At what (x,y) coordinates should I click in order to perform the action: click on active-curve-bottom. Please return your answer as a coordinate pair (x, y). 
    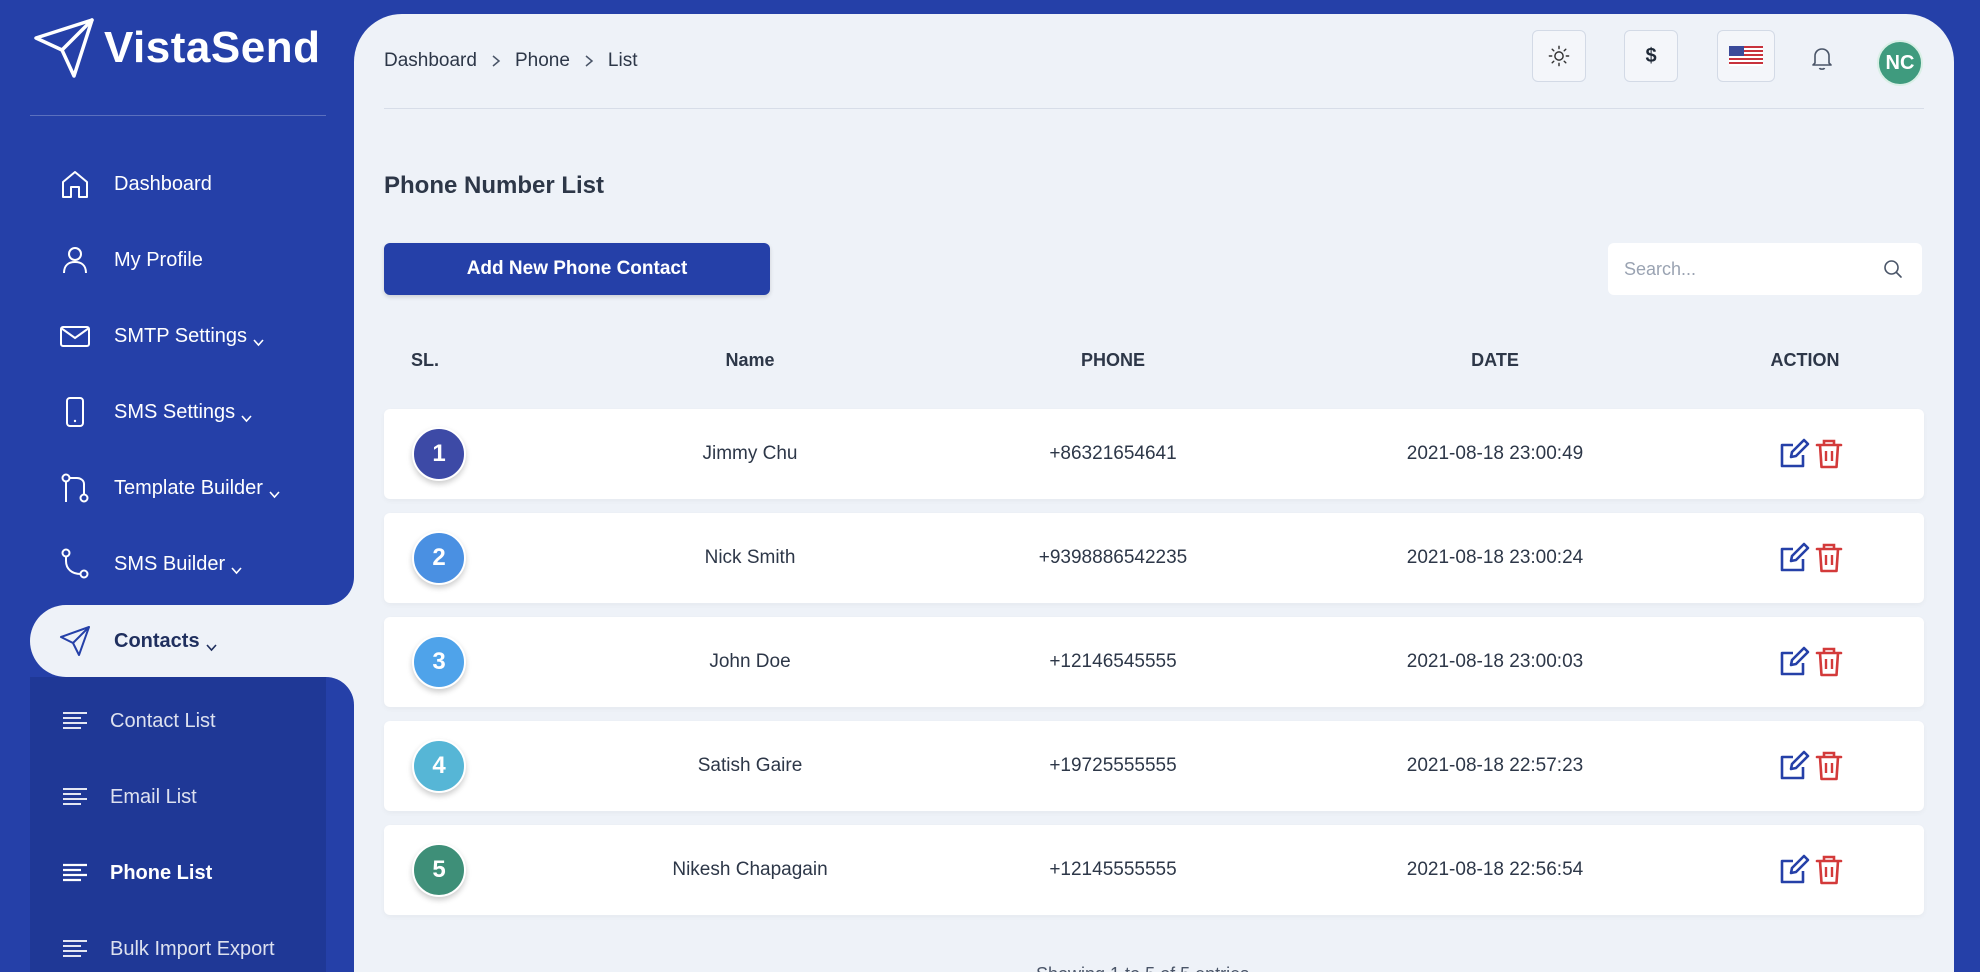
    Looking at the image, I should click on (340, 699).